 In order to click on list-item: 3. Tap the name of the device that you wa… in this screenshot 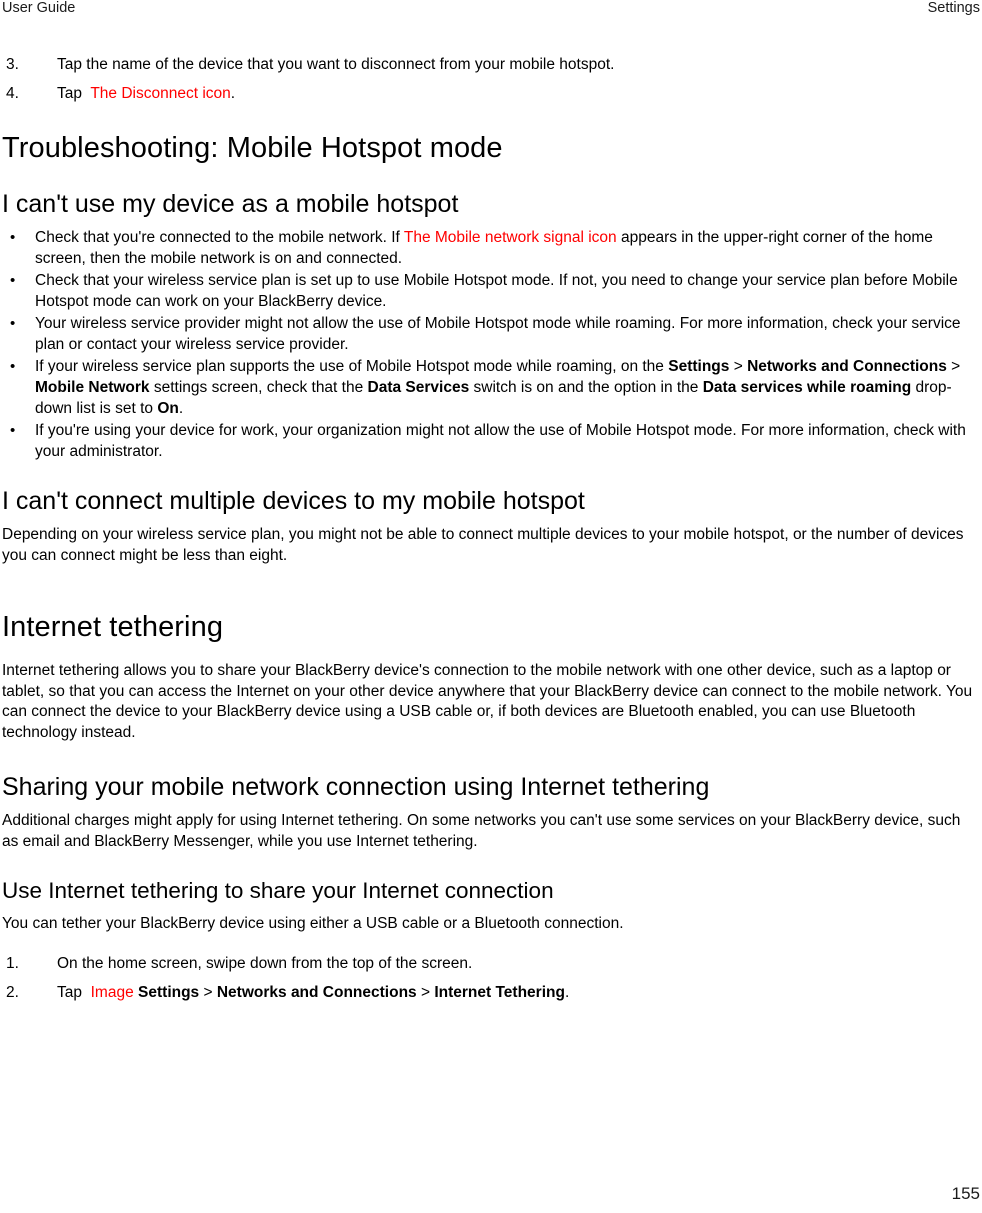, I will do `click(491, 65)`.